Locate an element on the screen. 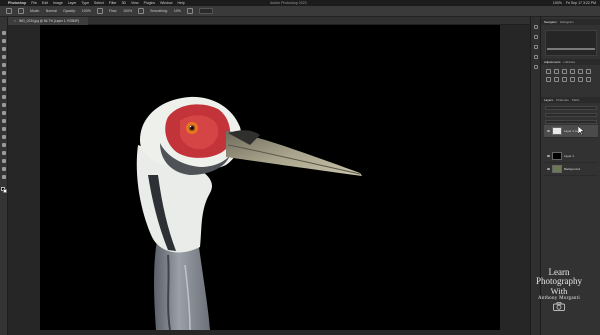  layer-row-2: Layer 1 is located at coordinates (571, 156).